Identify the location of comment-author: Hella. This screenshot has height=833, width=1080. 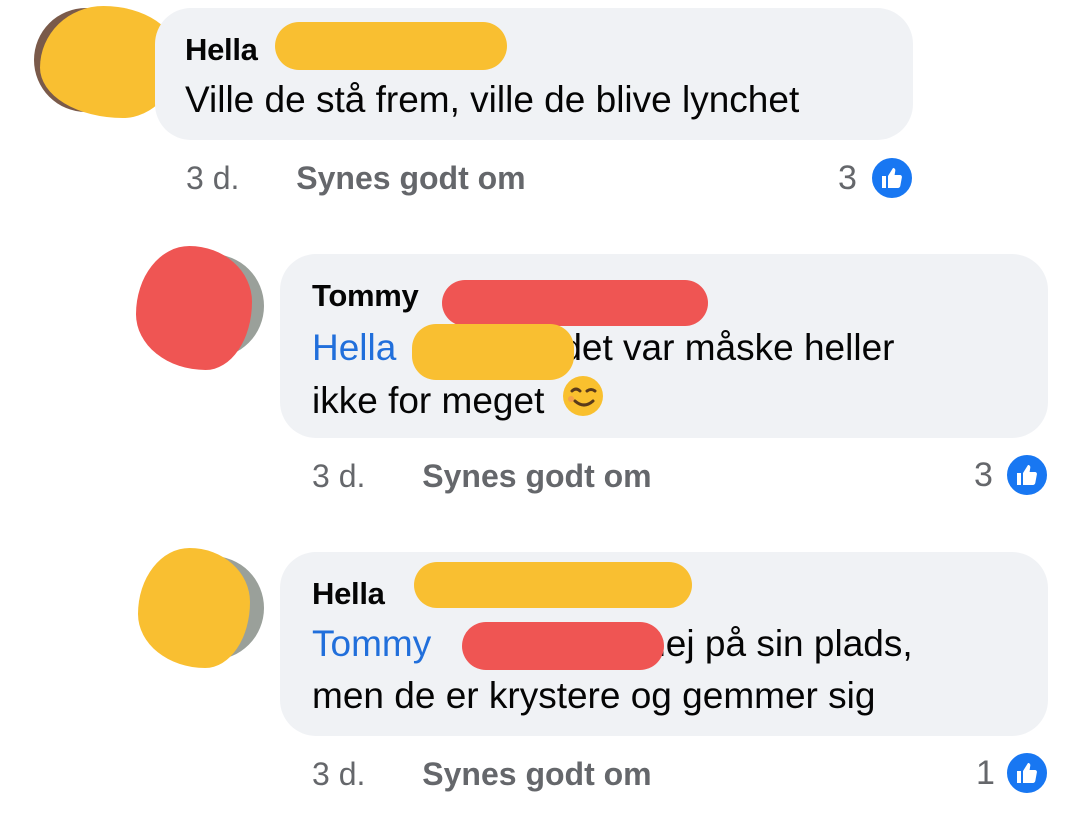
(348, 594).